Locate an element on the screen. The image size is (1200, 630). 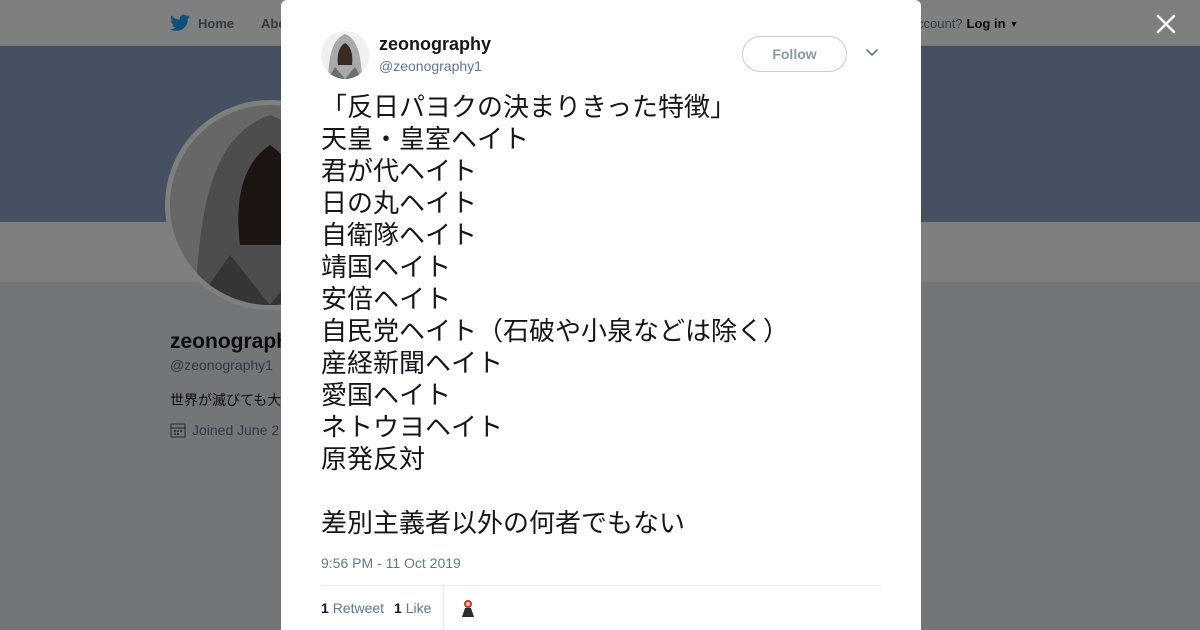
tweet-line: 原発反対 is located at coordinates (373, 460).